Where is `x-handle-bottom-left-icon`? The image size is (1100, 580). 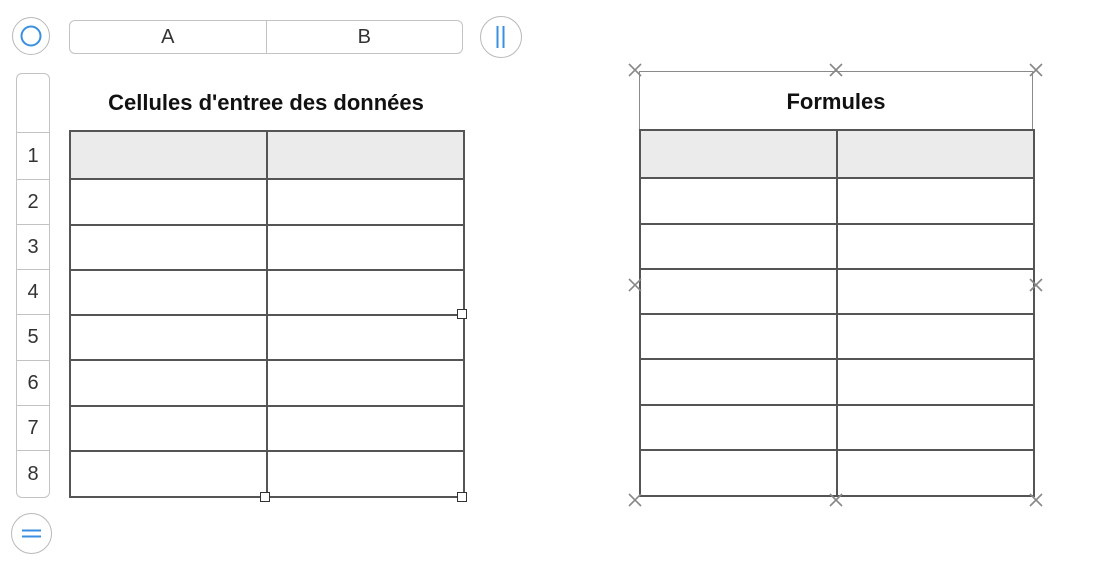
x-handle-bottom-left-icon is located at coordinates (635, 500).